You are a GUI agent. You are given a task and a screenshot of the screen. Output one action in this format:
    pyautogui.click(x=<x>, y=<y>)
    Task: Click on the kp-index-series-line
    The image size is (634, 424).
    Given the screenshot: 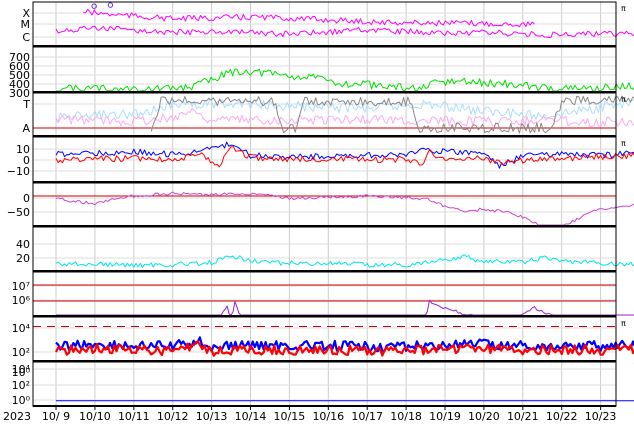 What is the action you would take?
    pyautogui.click(x=344, y=261)
    